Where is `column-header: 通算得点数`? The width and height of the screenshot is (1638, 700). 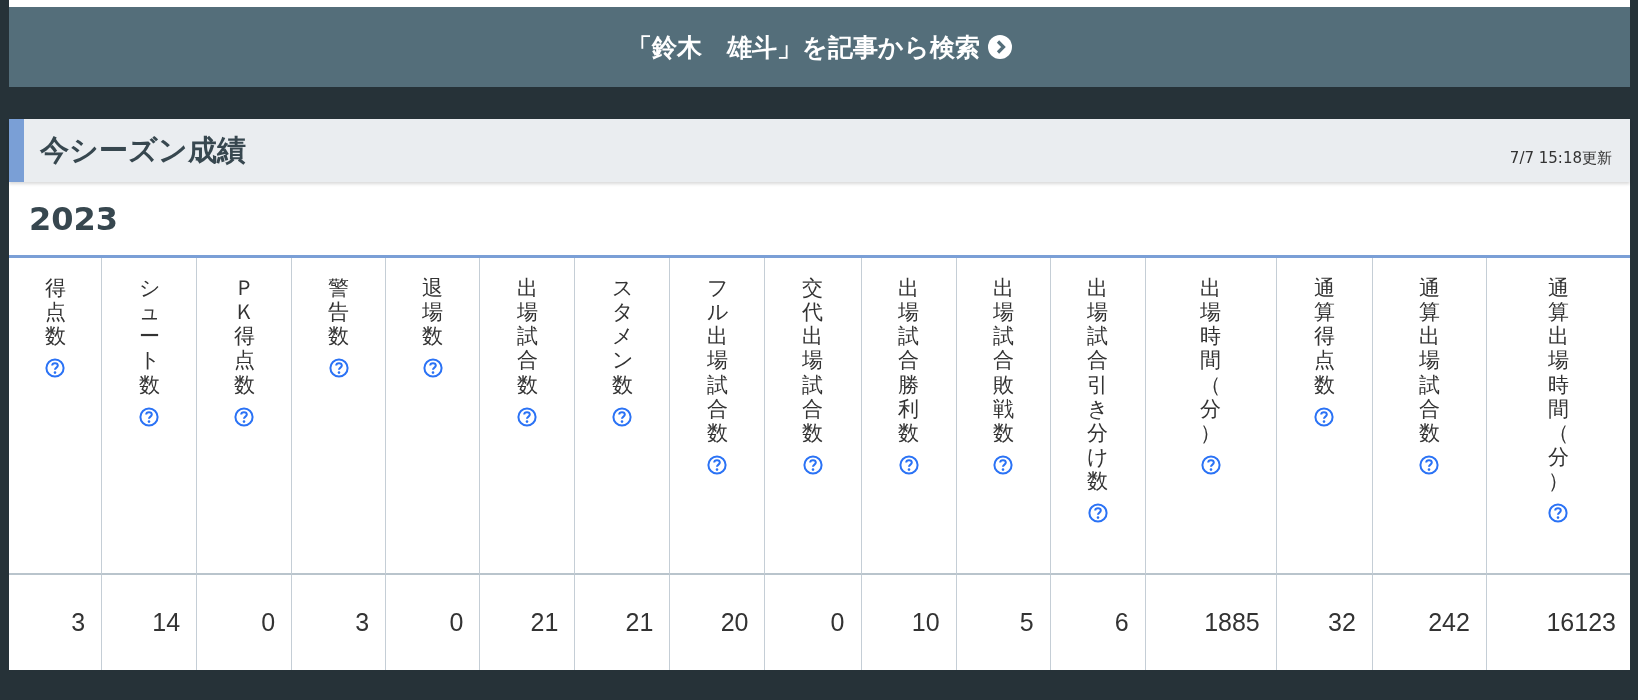 column-header: 通算得点数 is located at coordinates (1324, 336).